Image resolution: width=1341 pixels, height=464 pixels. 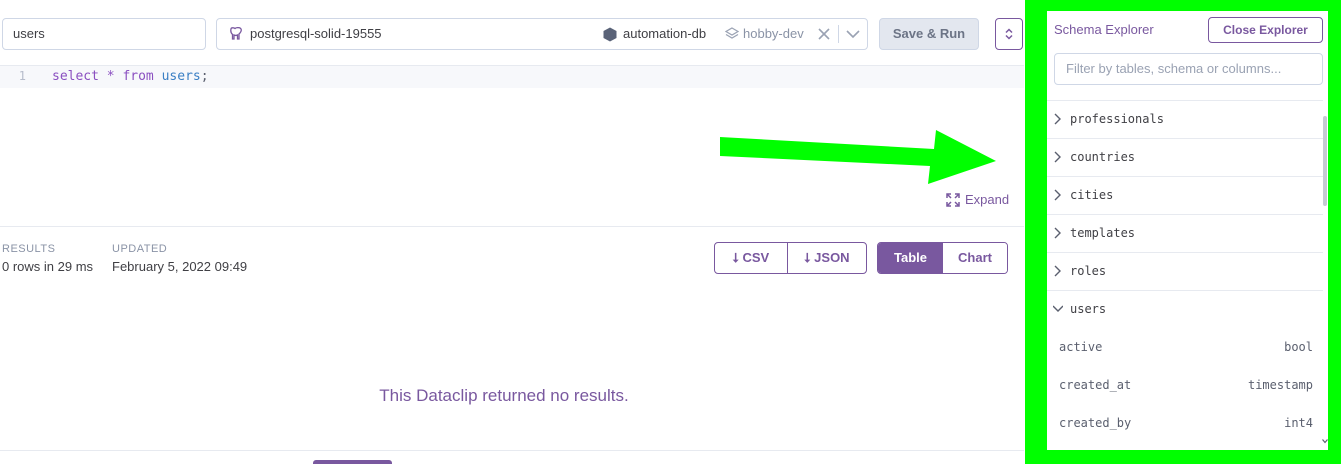 What do you see at coordinates (910, 258) in the screenshot?
I see `table-view-button: Table` at bounding box center [910, 258].